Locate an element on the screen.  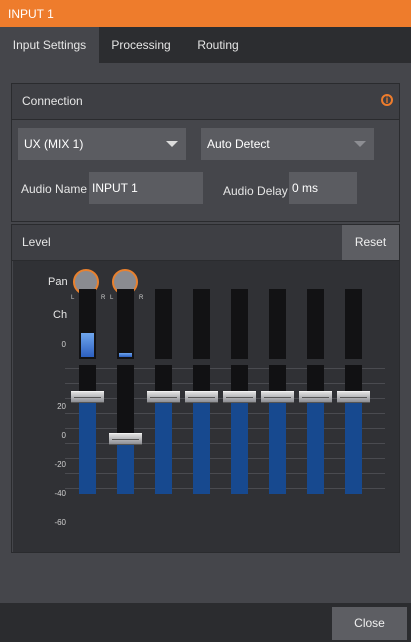
reset-button: Reset is located at coordinates (370, 242).